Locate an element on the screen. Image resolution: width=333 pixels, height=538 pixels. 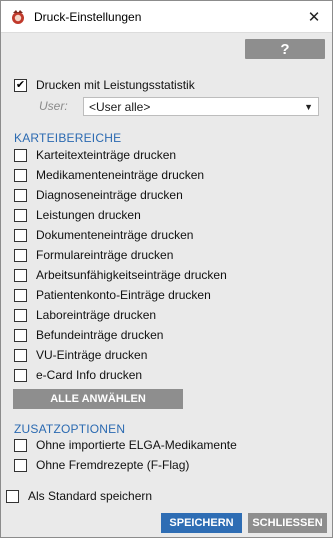
checkbox-row: Ohne importierte ELGA-Medikamente is located at coordinates (125, 445).